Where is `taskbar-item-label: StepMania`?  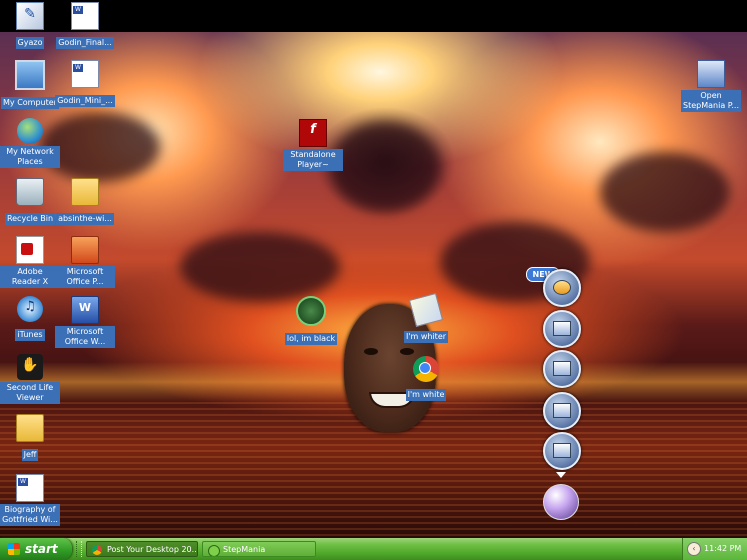 taskbar-item-label: StepMania is located at coordinates (244, 549).